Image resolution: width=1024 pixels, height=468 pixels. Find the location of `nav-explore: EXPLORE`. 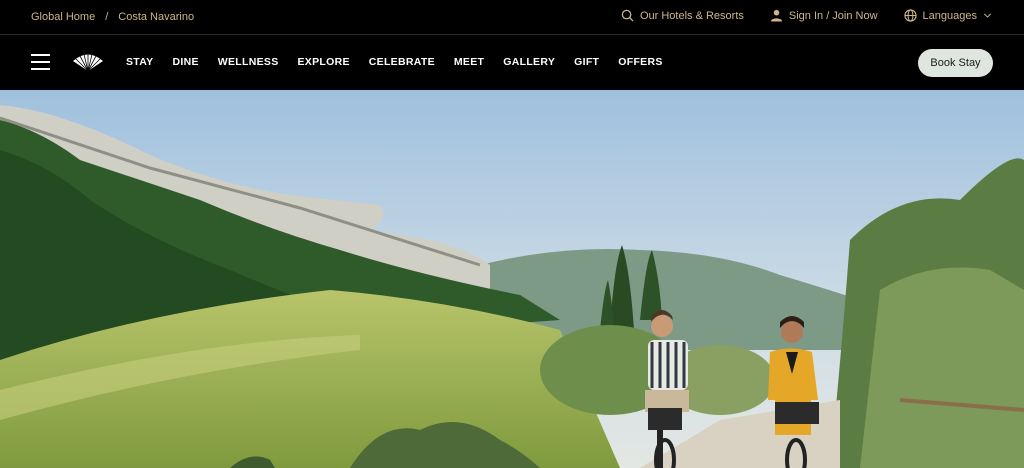

nav-explore: EXPLORE is located at coordinates (324, 62).